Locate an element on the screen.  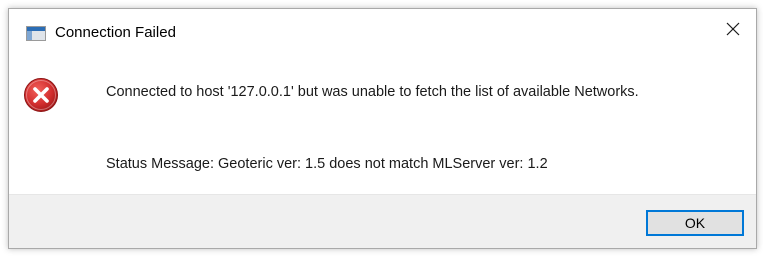
ok-button-label: OK is located at coordinates (695, 223).